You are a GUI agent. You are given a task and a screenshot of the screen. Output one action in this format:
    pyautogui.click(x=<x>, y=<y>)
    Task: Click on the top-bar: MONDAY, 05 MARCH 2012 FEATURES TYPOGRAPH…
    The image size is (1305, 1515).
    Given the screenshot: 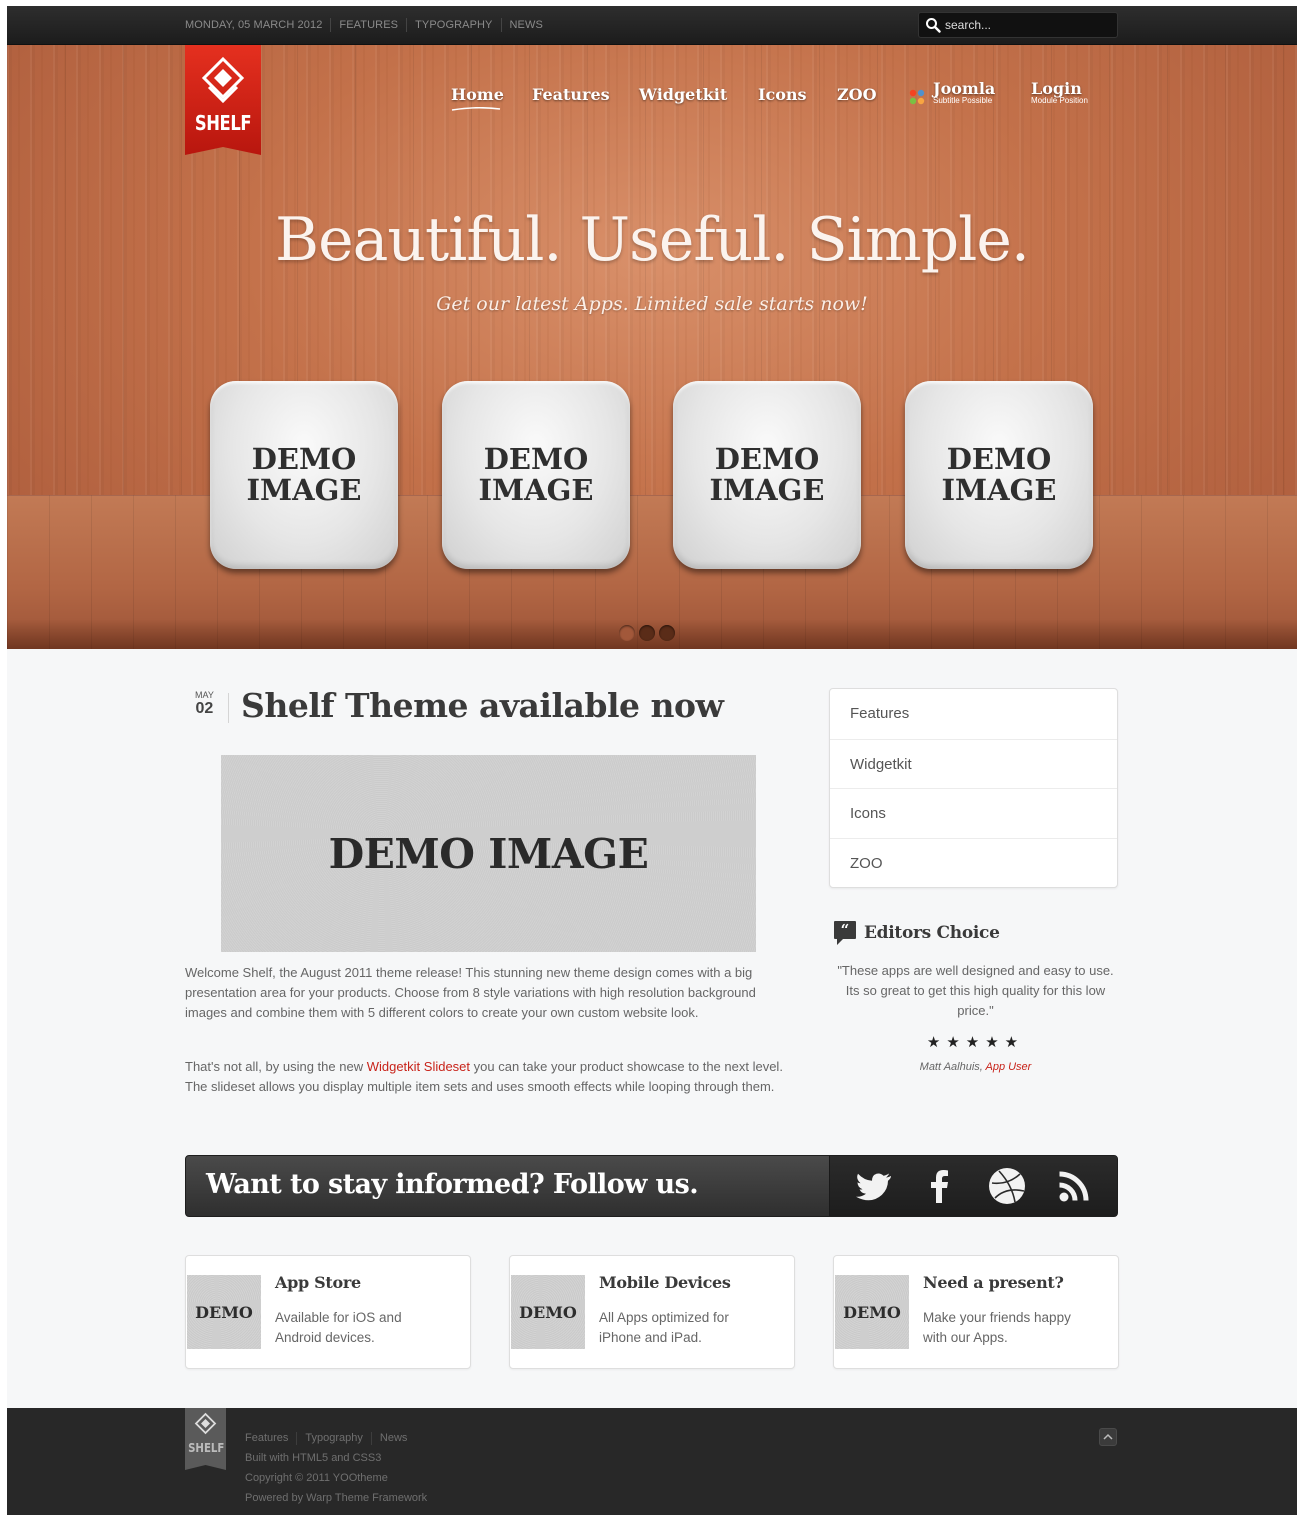 What is the action you would take?
    pyautogui.click(x=652, y=25)
    